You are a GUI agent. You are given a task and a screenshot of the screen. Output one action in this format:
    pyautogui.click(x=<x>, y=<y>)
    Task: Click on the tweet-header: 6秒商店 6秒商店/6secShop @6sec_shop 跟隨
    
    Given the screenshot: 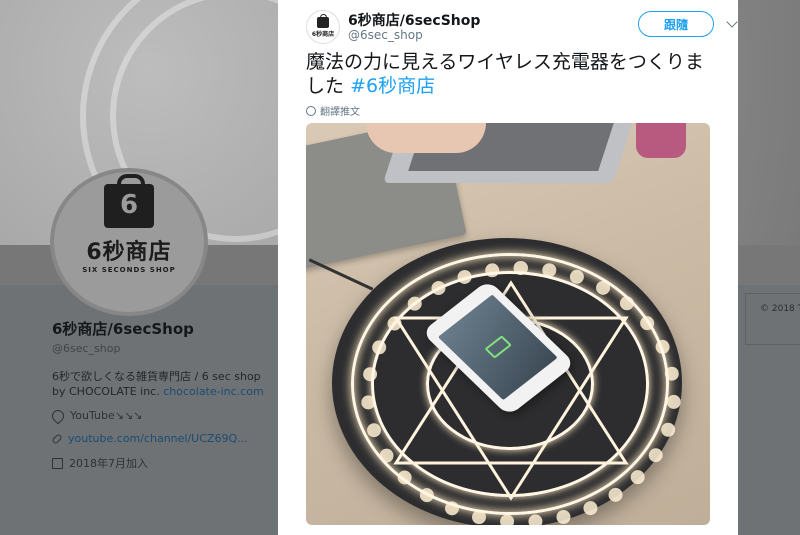 What is the action you would take?
    pyautogui.click(x=522, y=26)
    